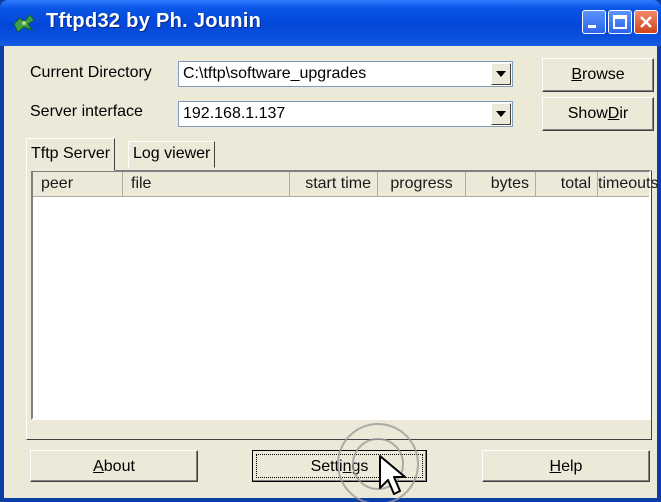 The image size is (661, 502). What do you see at coordinates (172, 154) in the screenshot?
I see `tab-log-viewer: Log viewer` at bounding box center [172, 154].